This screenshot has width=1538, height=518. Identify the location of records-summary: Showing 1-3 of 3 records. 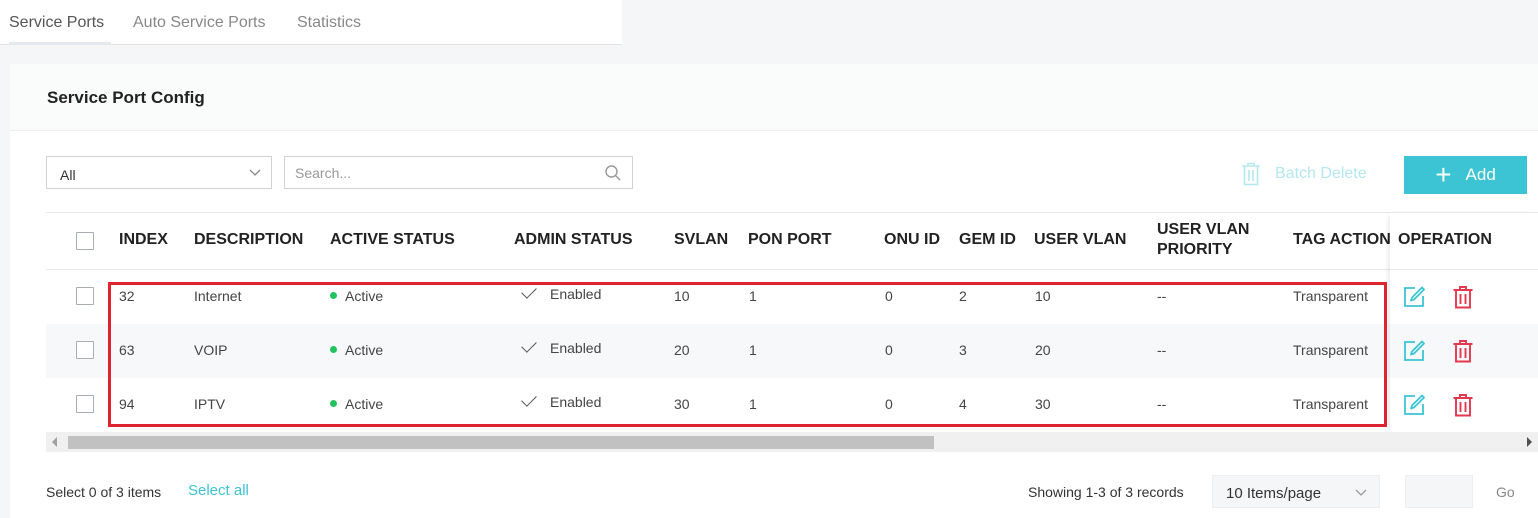
(1106, 492).